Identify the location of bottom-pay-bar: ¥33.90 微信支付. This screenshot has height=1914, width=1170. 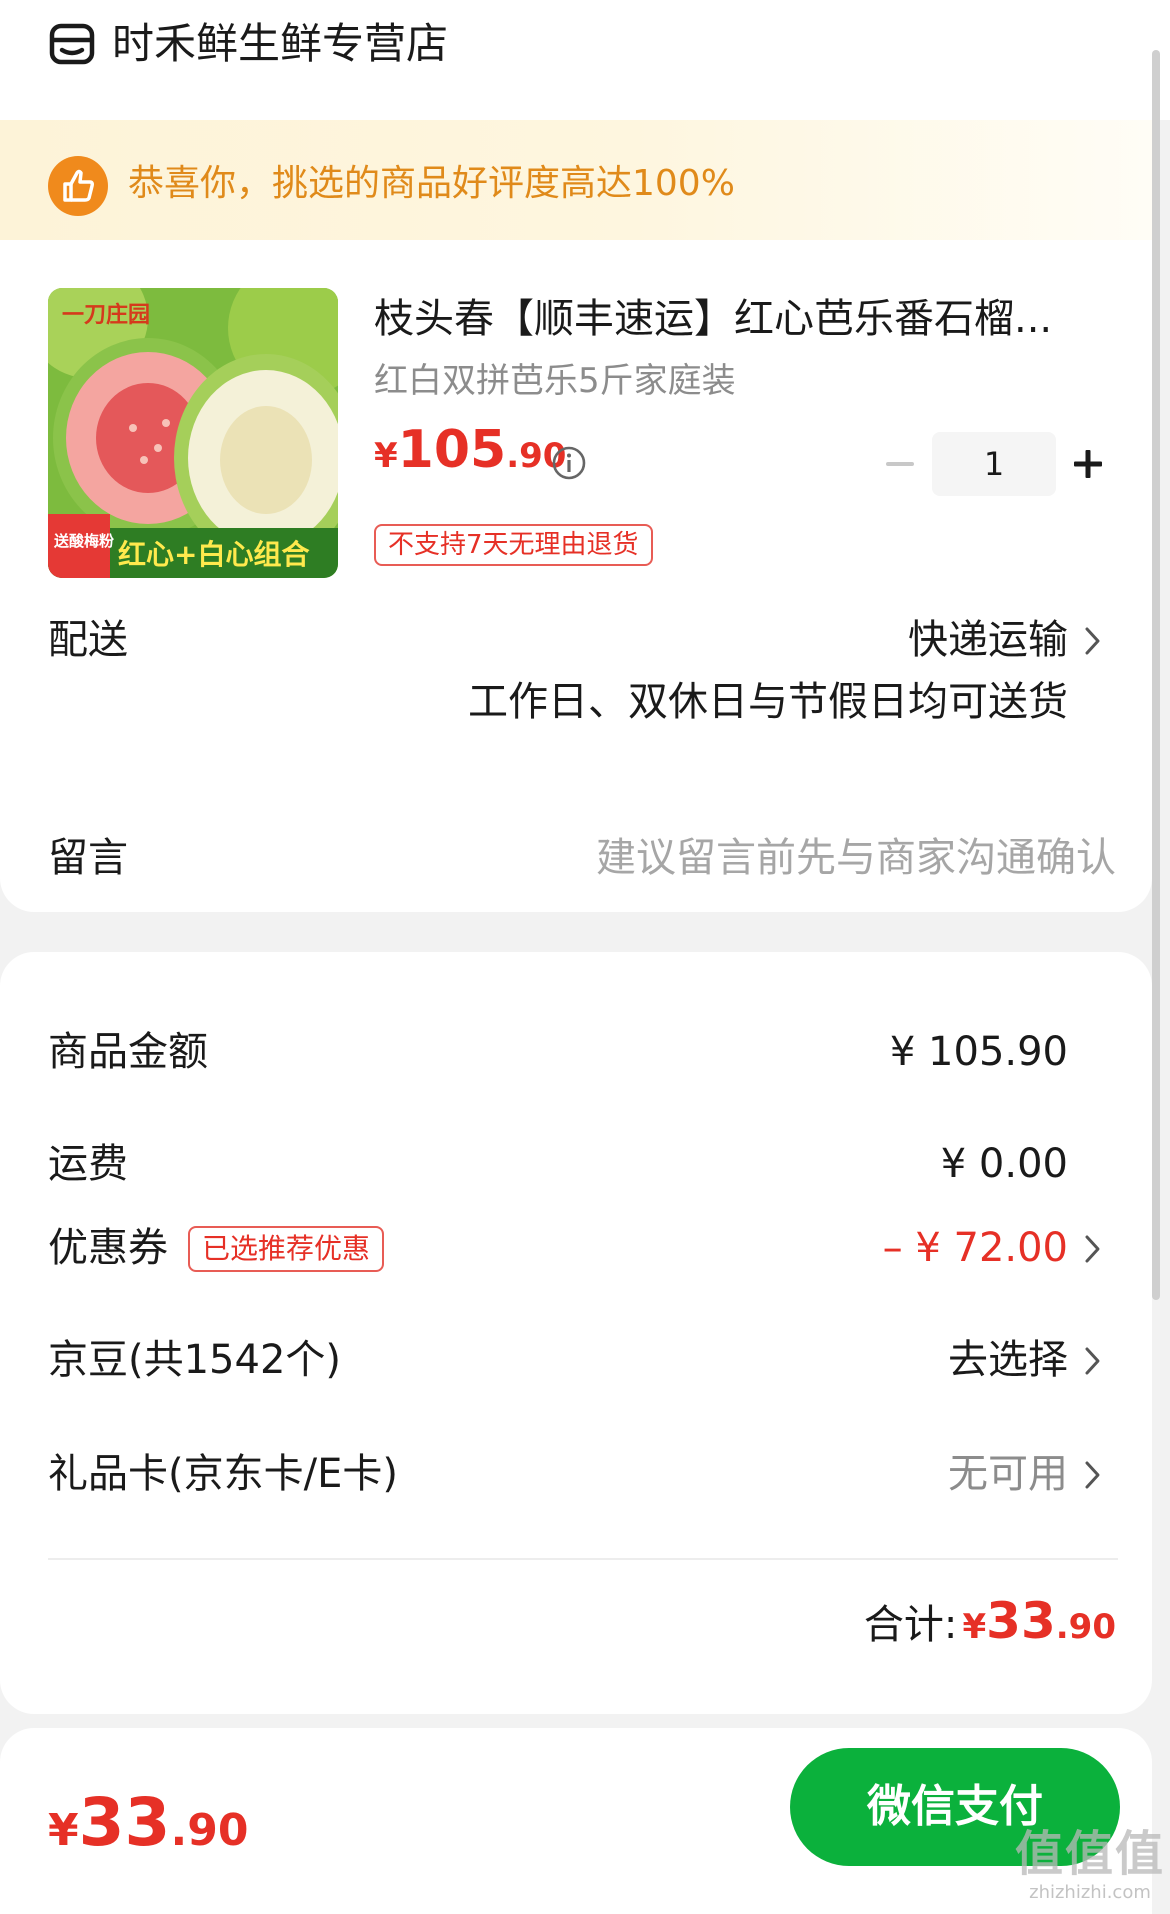
(576, 1821).